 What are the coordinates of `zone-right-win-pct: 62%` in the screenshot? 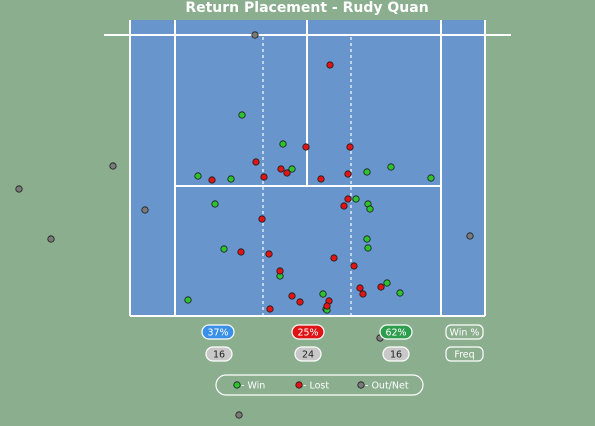 It's located at (395, 333).